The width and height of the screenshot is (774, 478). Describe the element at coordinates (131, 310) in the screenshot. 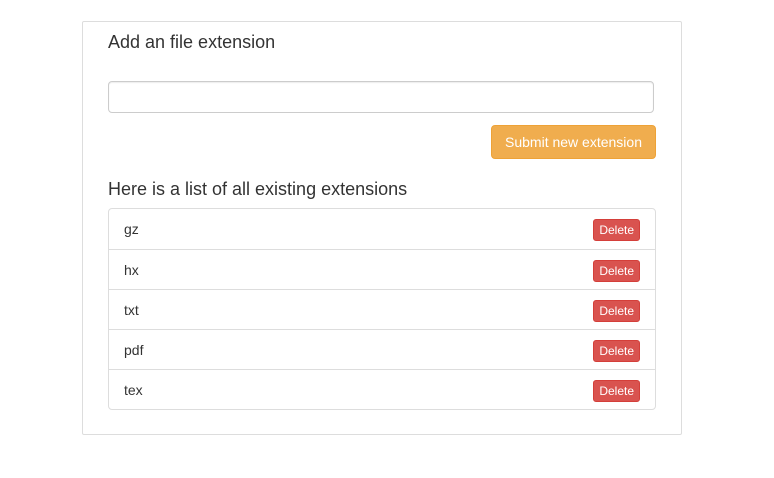

I see `extension-name: txt` at that location.